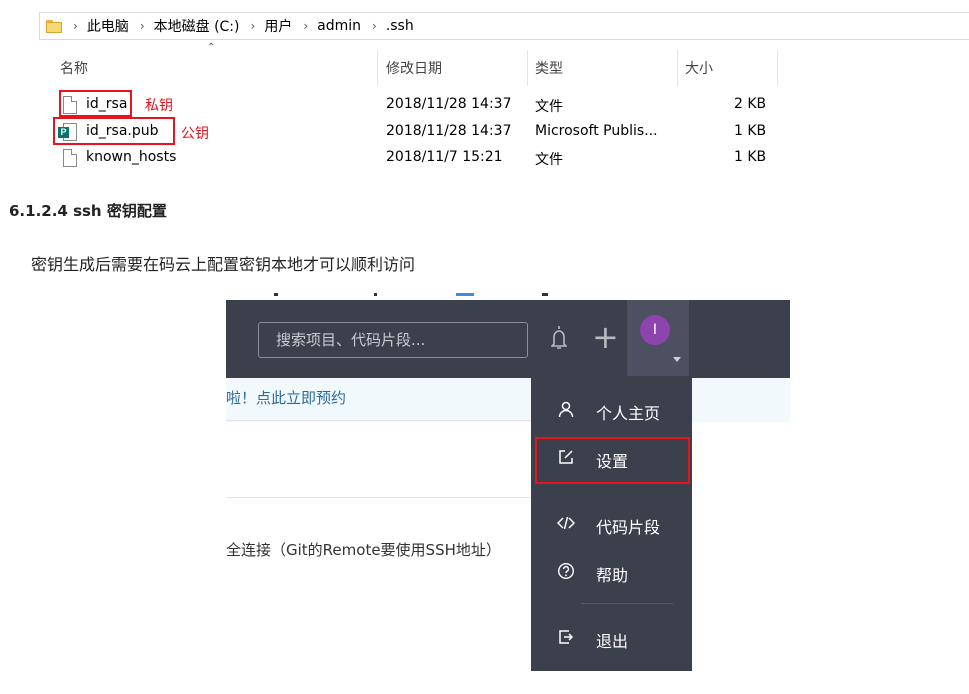 The width and height of the screenshot is (969, 694). What do you see at coordinates (197, 26) in the screenshot?
I see `breadcrumb-local-disk: 本地磁盘 (C:)` at bounding box center [197, 26].